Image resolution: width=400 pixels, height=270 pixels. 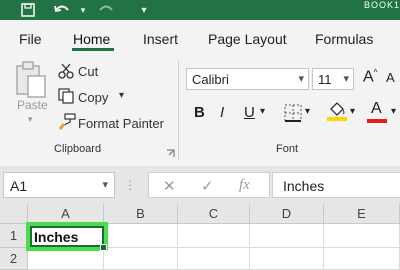 What do you see at coordinates (247, 79) in the screenshot?
I see `font-name-select: Calibri ▾` at bounding box center [247, 79].